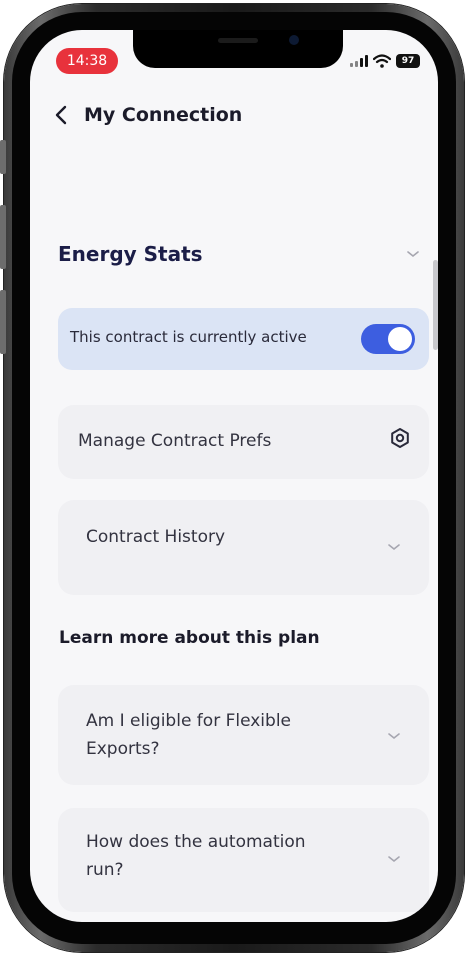 This screenshot has height=957, width=467. Describe the element at coordinates (189, 638) in the screenshot. I see `learn-more-heading: Learn more about this plan` at that location.